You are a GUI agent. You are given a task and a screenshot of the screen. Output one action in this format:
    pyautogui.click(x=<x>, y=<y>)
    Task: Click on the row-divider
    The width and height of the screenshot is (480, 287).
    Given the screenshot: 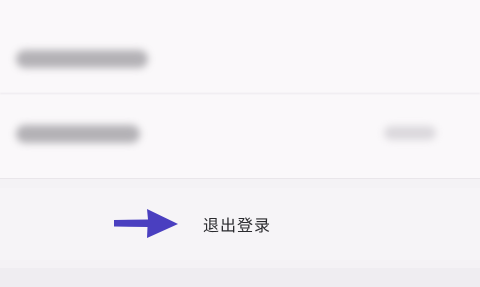 What is the action you would take?
    pyautogui.click(x=240, y=93)
    